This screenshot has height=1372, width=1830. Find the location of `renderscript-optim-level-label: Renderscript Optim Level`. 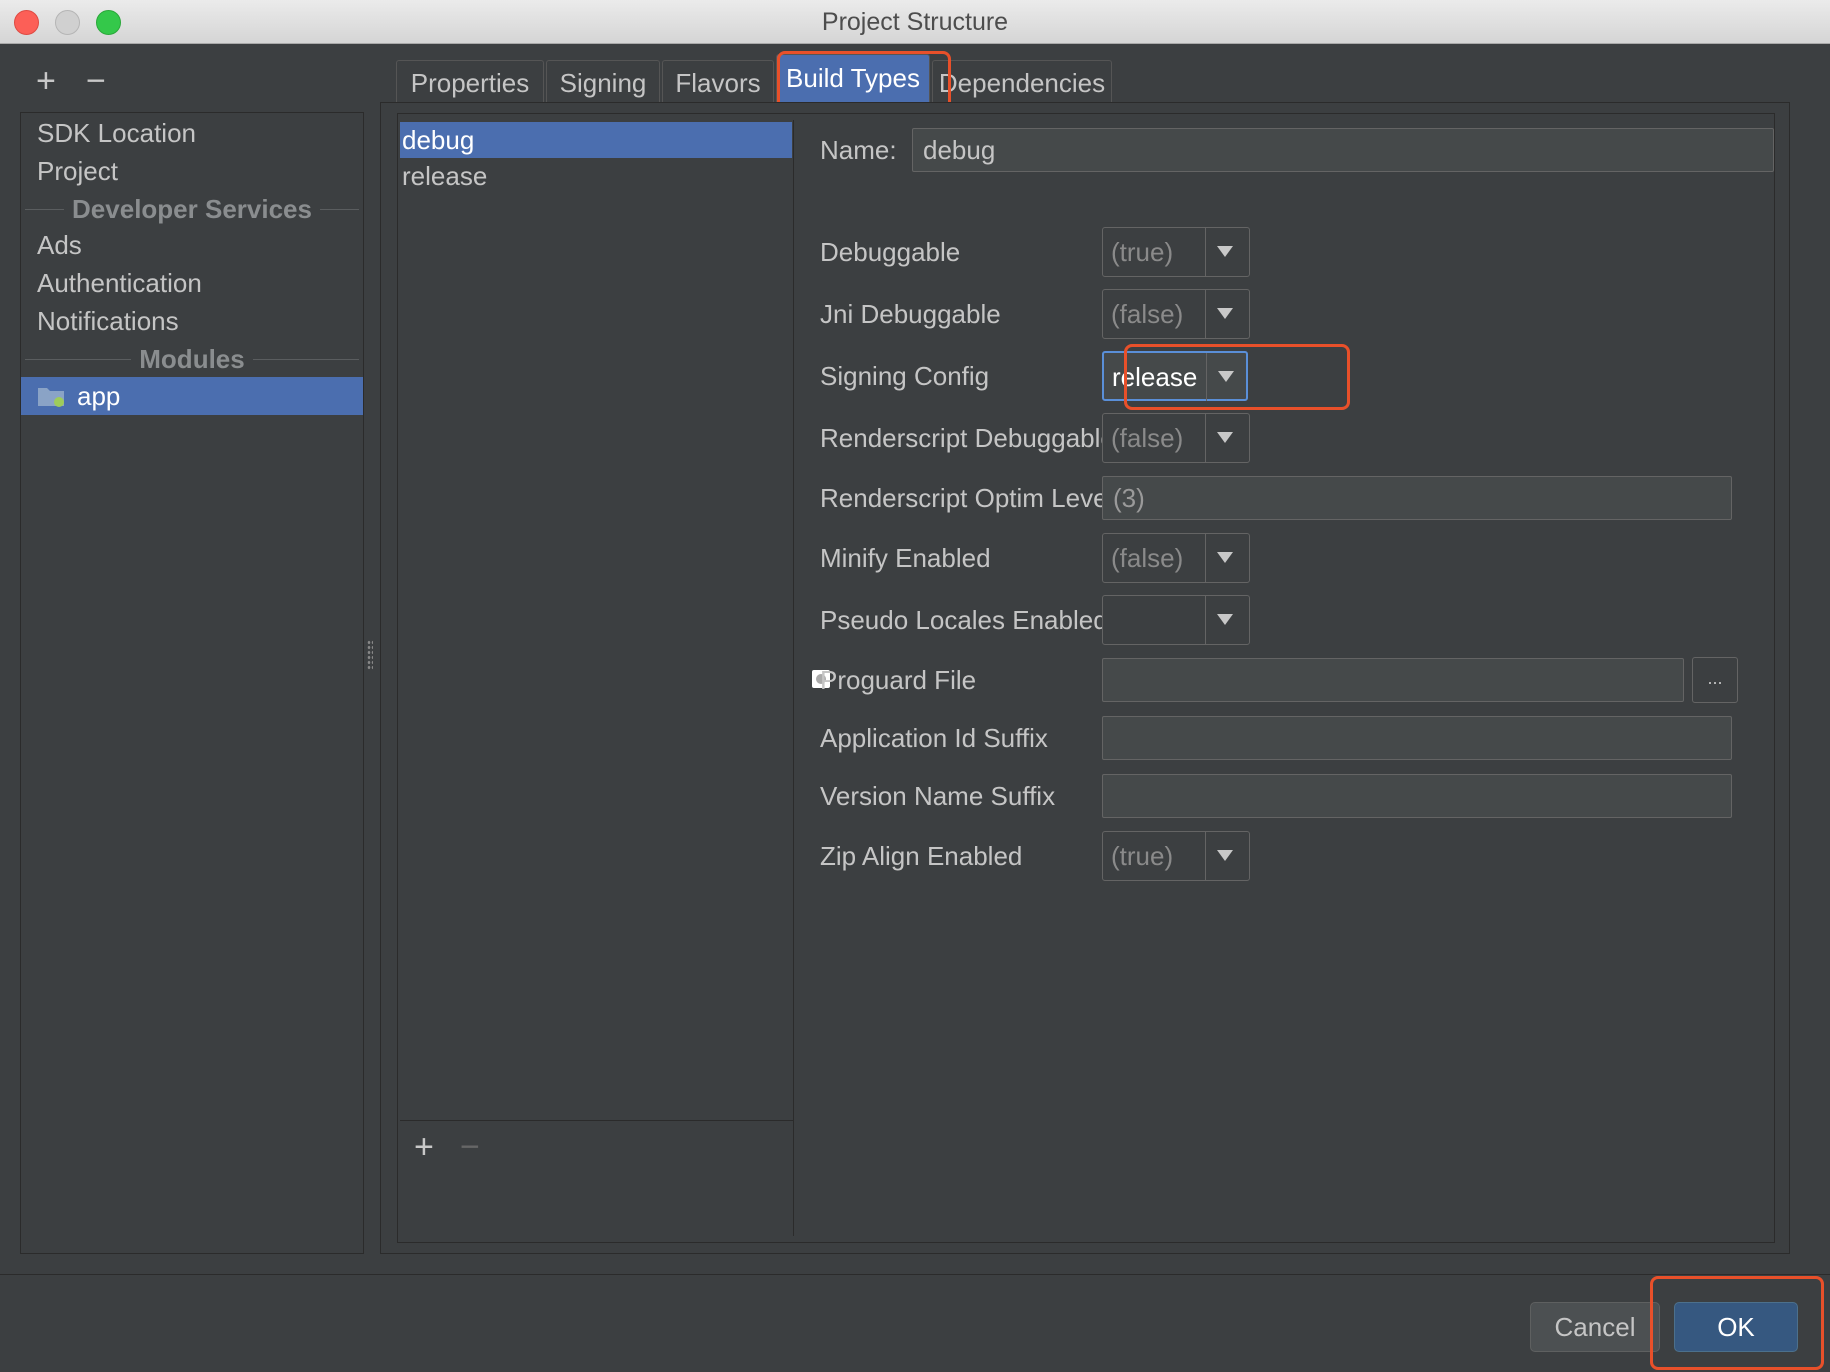

renderscript-optim-level-label: Renderscript Optim Level is located at coordinates (967, 498).